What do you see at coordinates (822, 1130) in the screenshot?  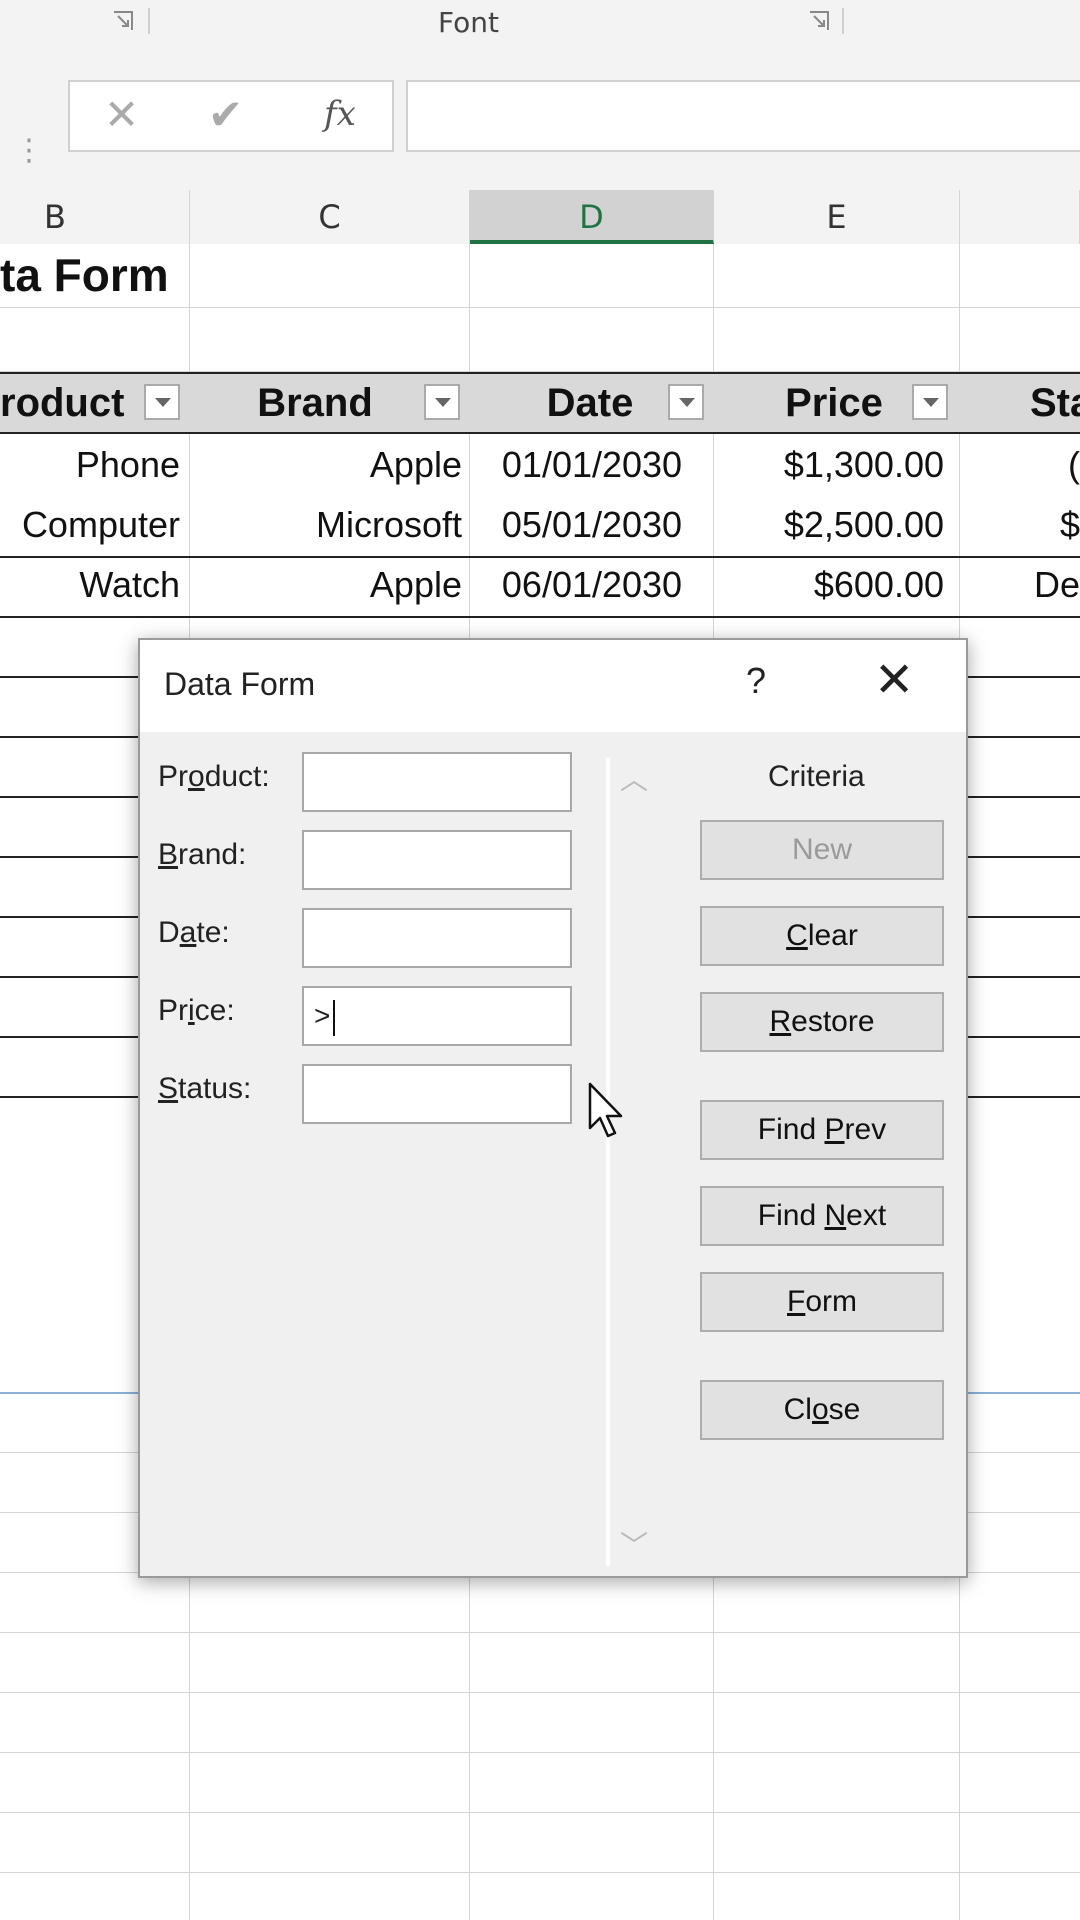 I see `find-prev-button: Find Prev` at bounding box center [822, 1130].